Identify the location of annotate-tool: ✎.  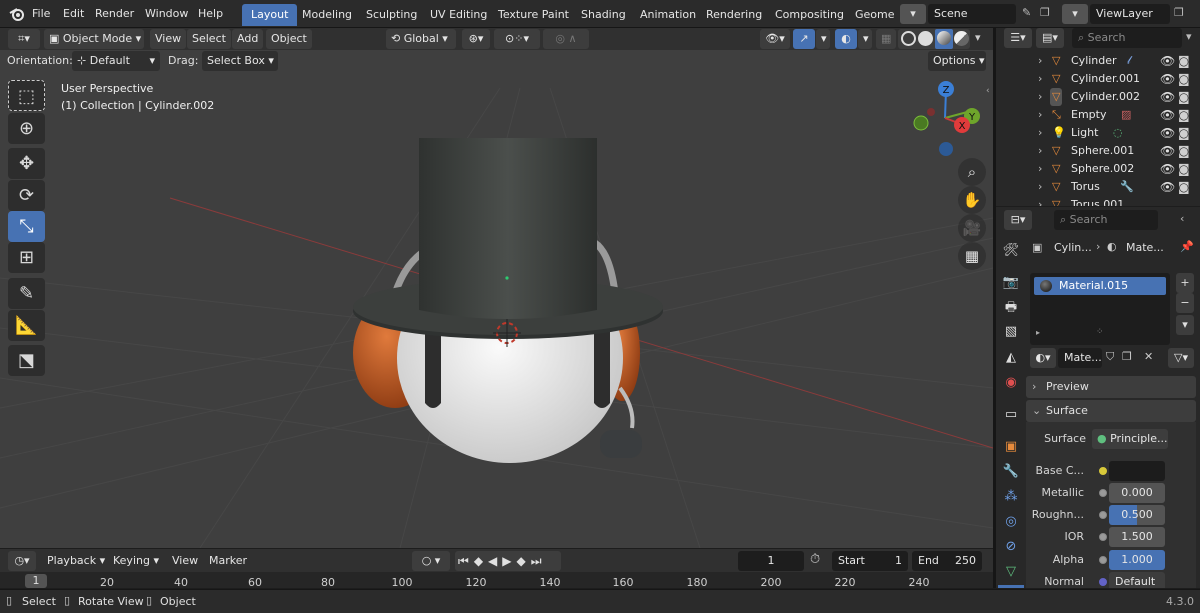
(26, 293).